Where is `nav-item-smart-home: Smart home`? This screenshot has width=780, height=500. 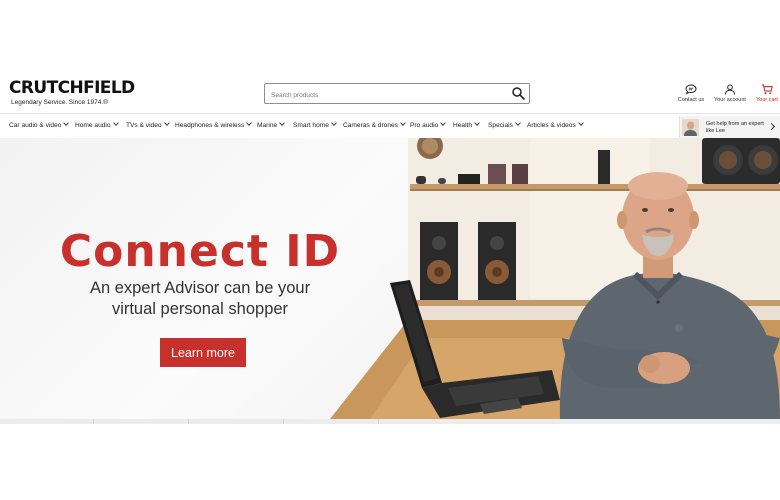 nav-item-smart-home: Smart home is located at coordinates (315, 124).